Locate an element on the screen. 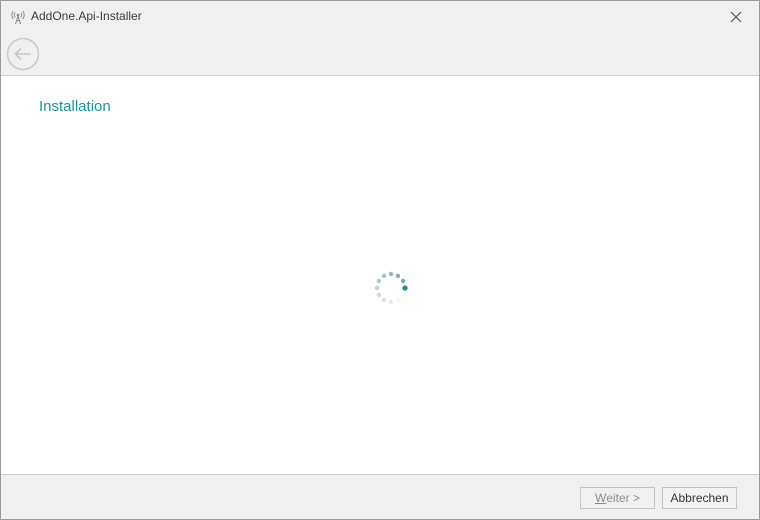  back-arrow-icon is located at coordinates (22, 54).